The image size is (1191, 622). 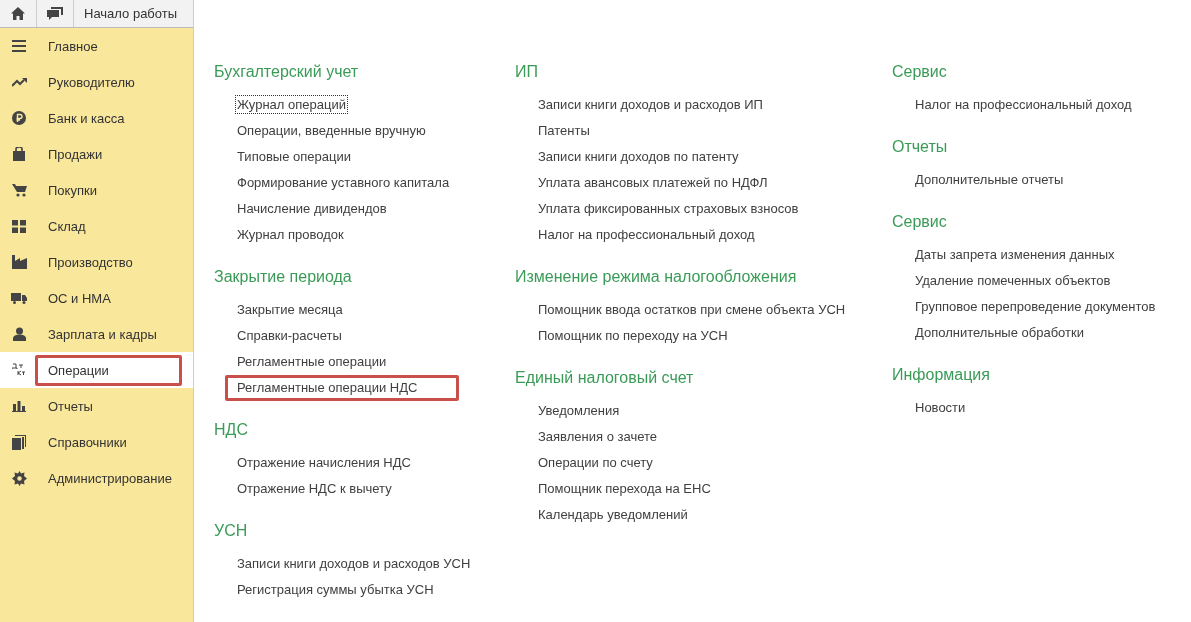 What do you see at coordinates (290, 310) in the screenshot?
I see `menu-link: Закрытие месяца` at bounding box center [290, 310].